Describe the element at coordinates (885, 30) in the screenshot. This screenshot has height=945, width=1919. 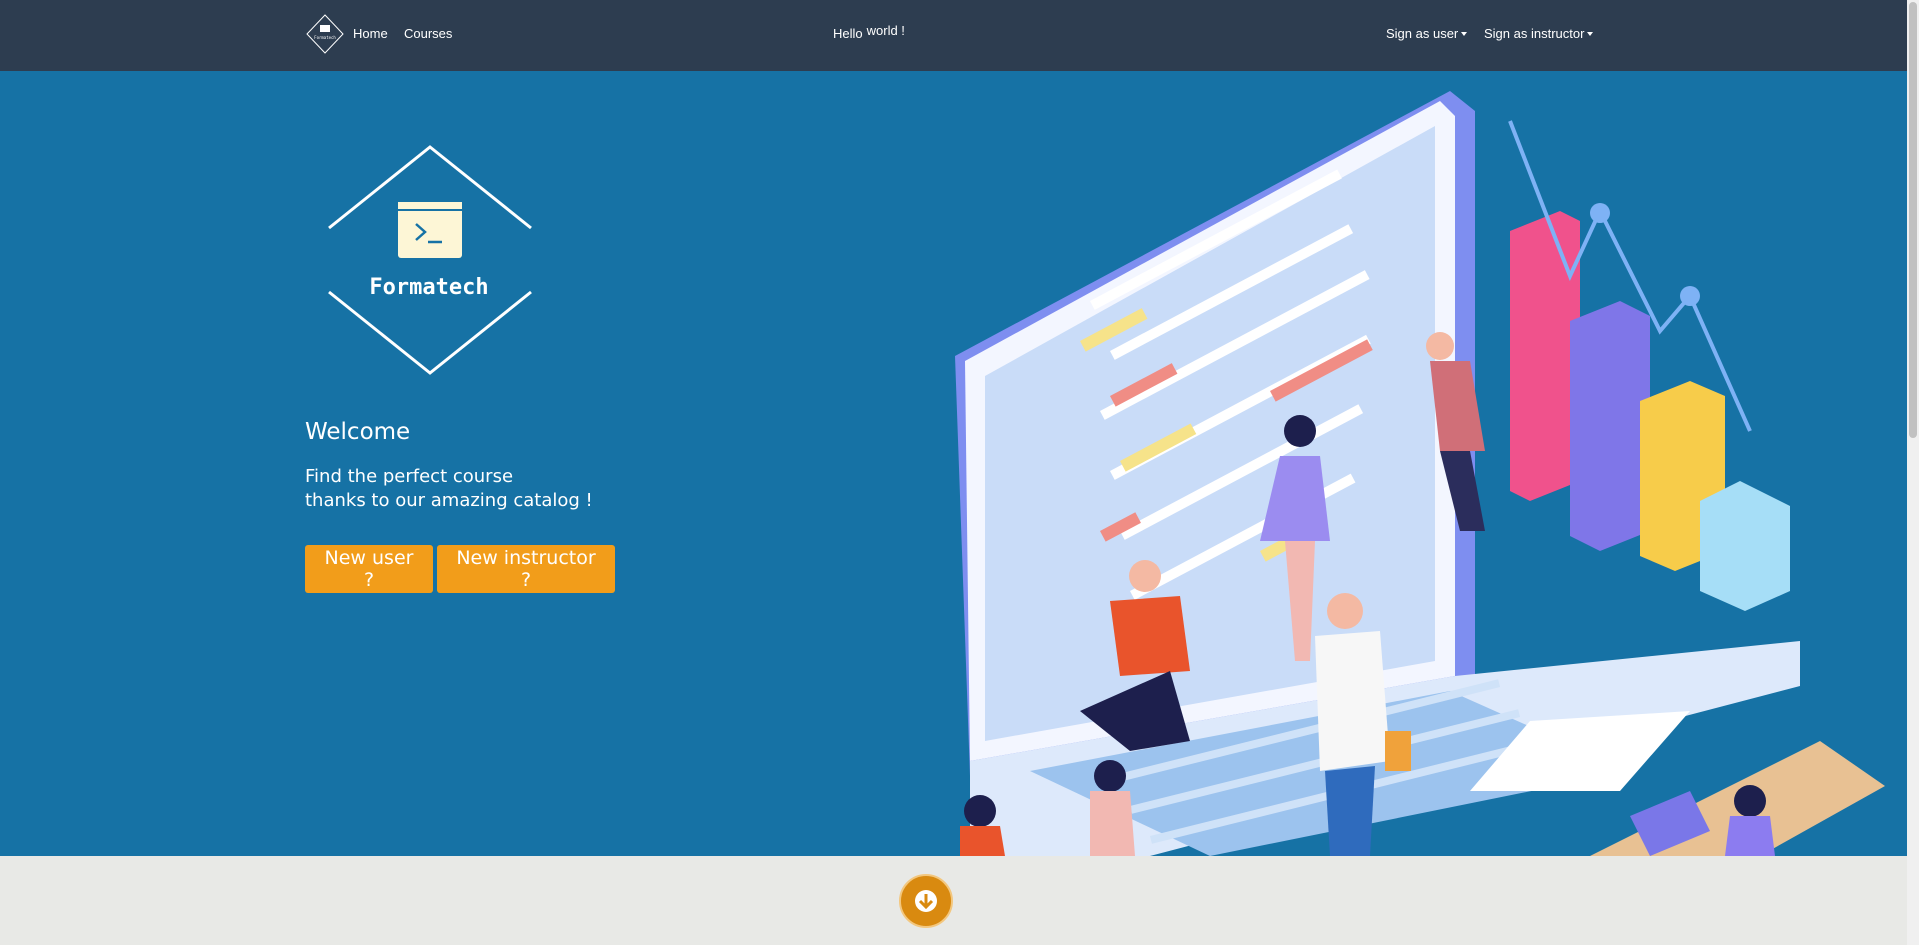
I see `hello-name-text: world !` at that location.